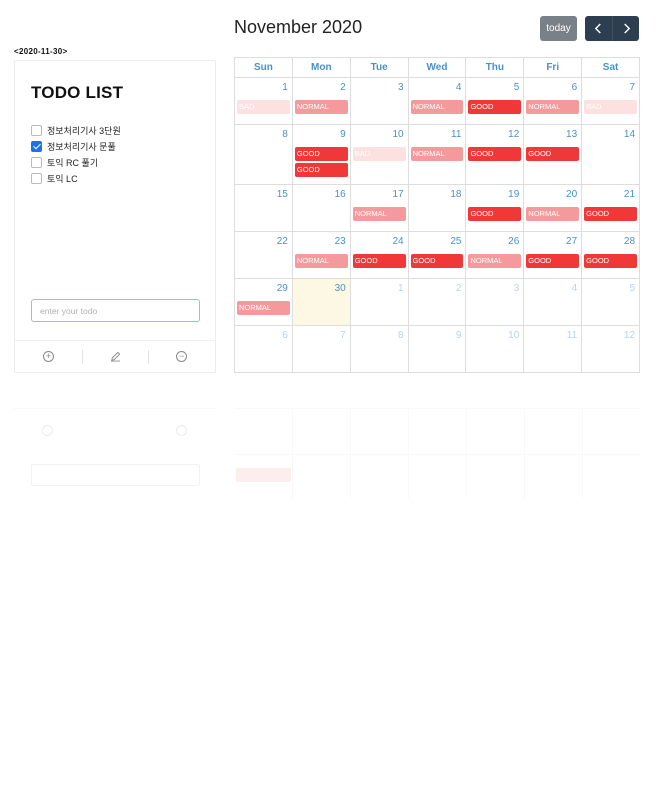 The width and height of the screenshot is (672, 787). I want to click on calendar-day: 25 GOOD, so click(438, 255).